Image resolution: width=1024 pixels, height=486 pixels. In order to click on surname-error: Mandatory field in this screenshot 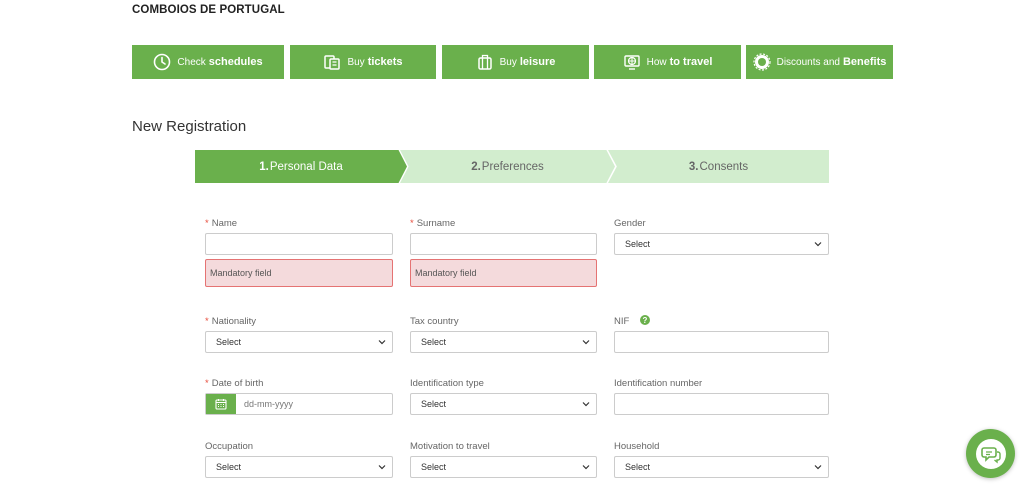, I will do `click(503, 273)`.